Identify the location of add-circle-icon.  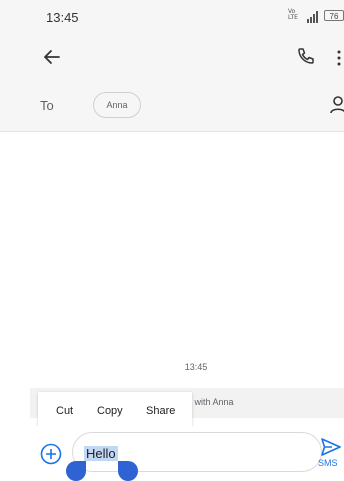
(51, 454).